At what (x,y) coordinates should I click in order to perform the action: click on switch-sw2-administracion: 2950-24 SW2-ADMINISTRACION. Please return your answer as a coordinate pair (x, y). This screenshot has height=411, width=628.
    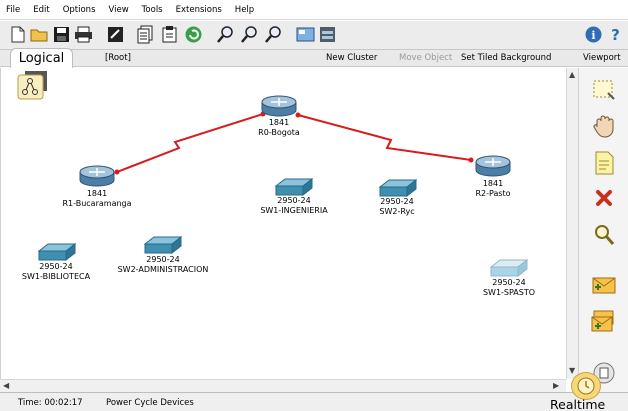
    Looking at the image, I should click on (163, 254).